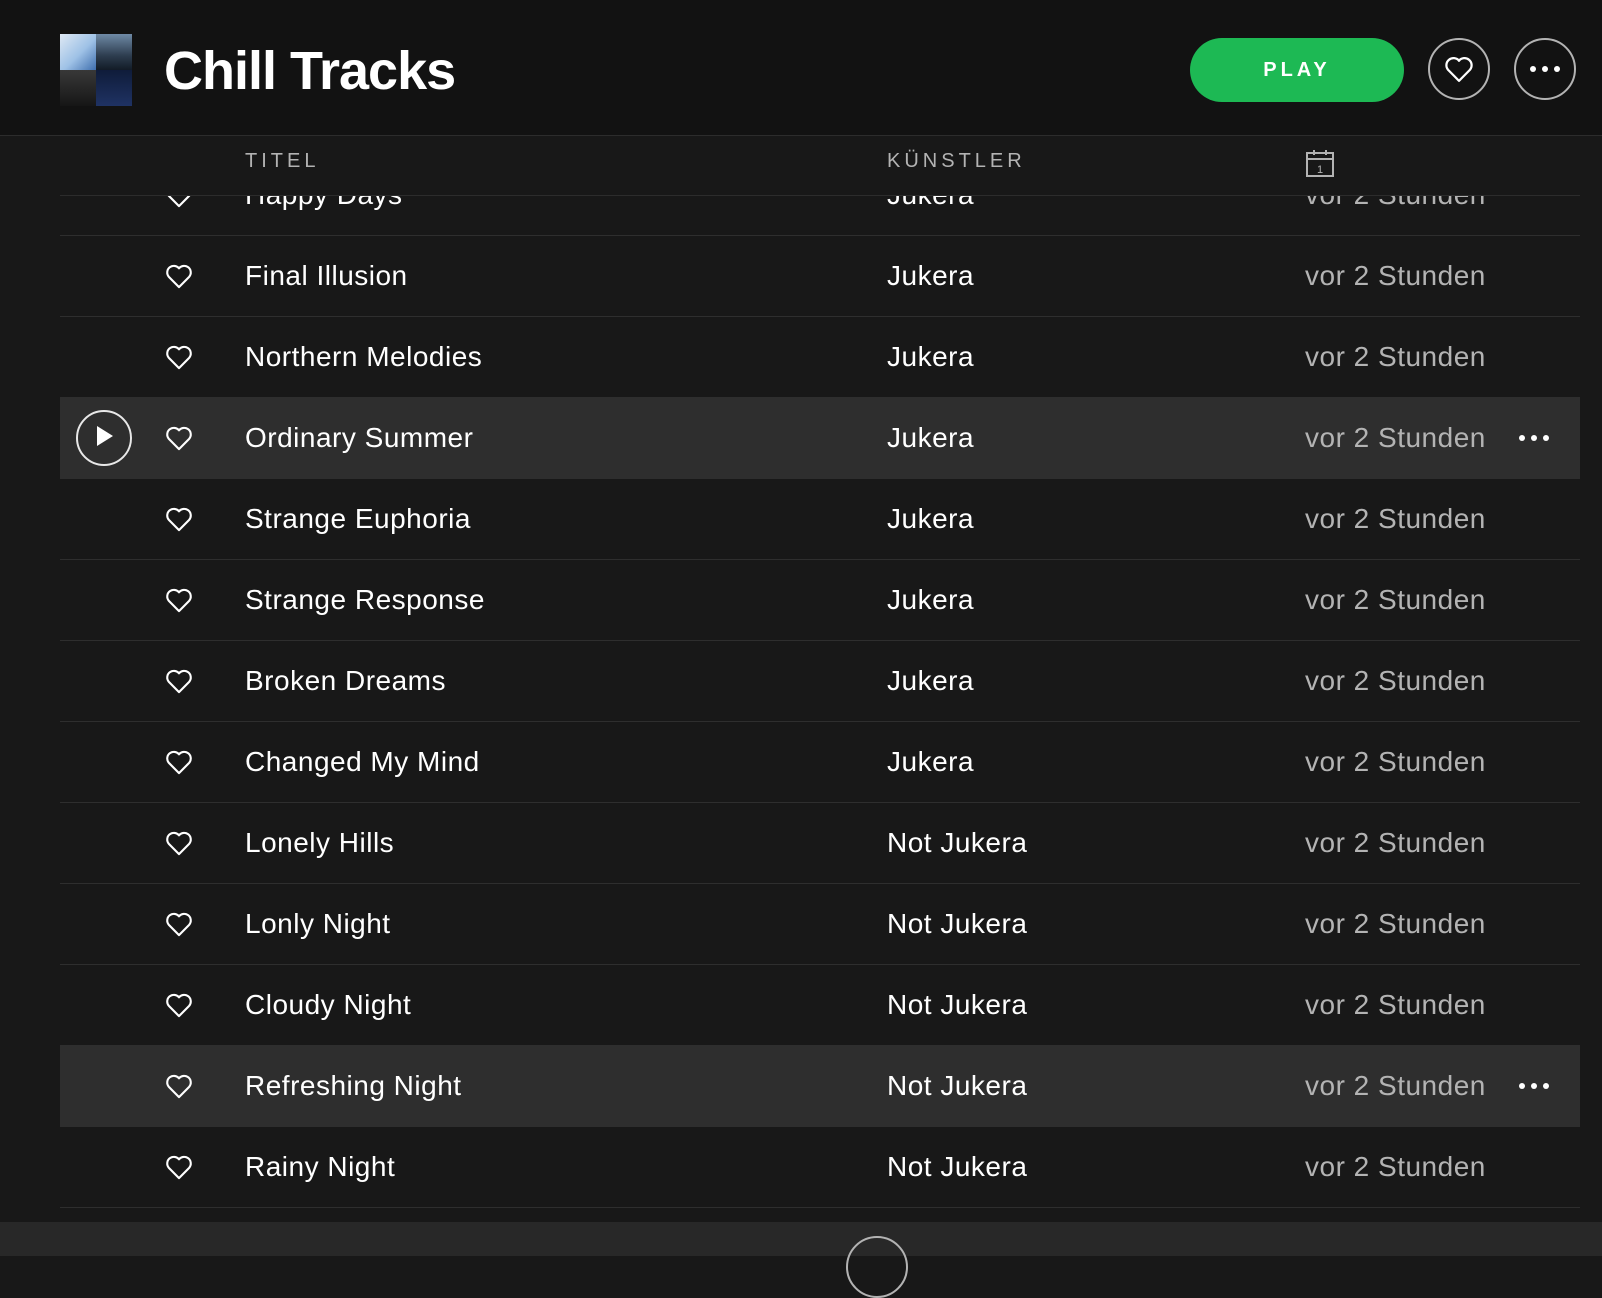 The height and width of the screenshot is (1298, 1602). What do you see at coordinates (956, 161) in the screenshot?
I see `column-artist: KÜNSTLER` at bounding box center [956, 161].